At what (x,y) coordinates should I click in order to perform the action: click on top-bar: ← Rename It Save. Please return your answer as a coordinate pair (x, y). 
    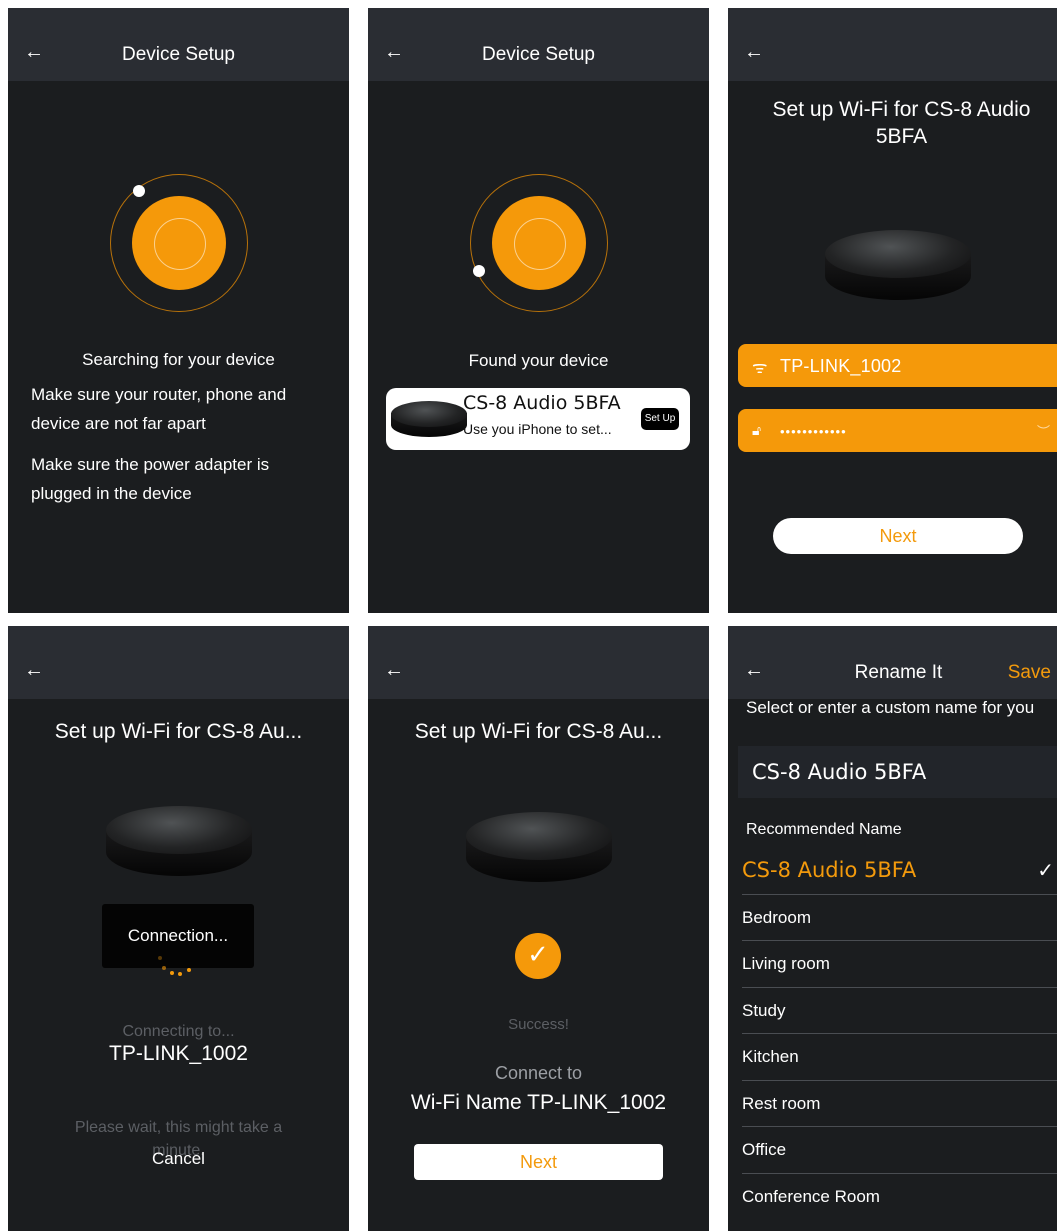
    Looking at the image, I should click on (892, 662).